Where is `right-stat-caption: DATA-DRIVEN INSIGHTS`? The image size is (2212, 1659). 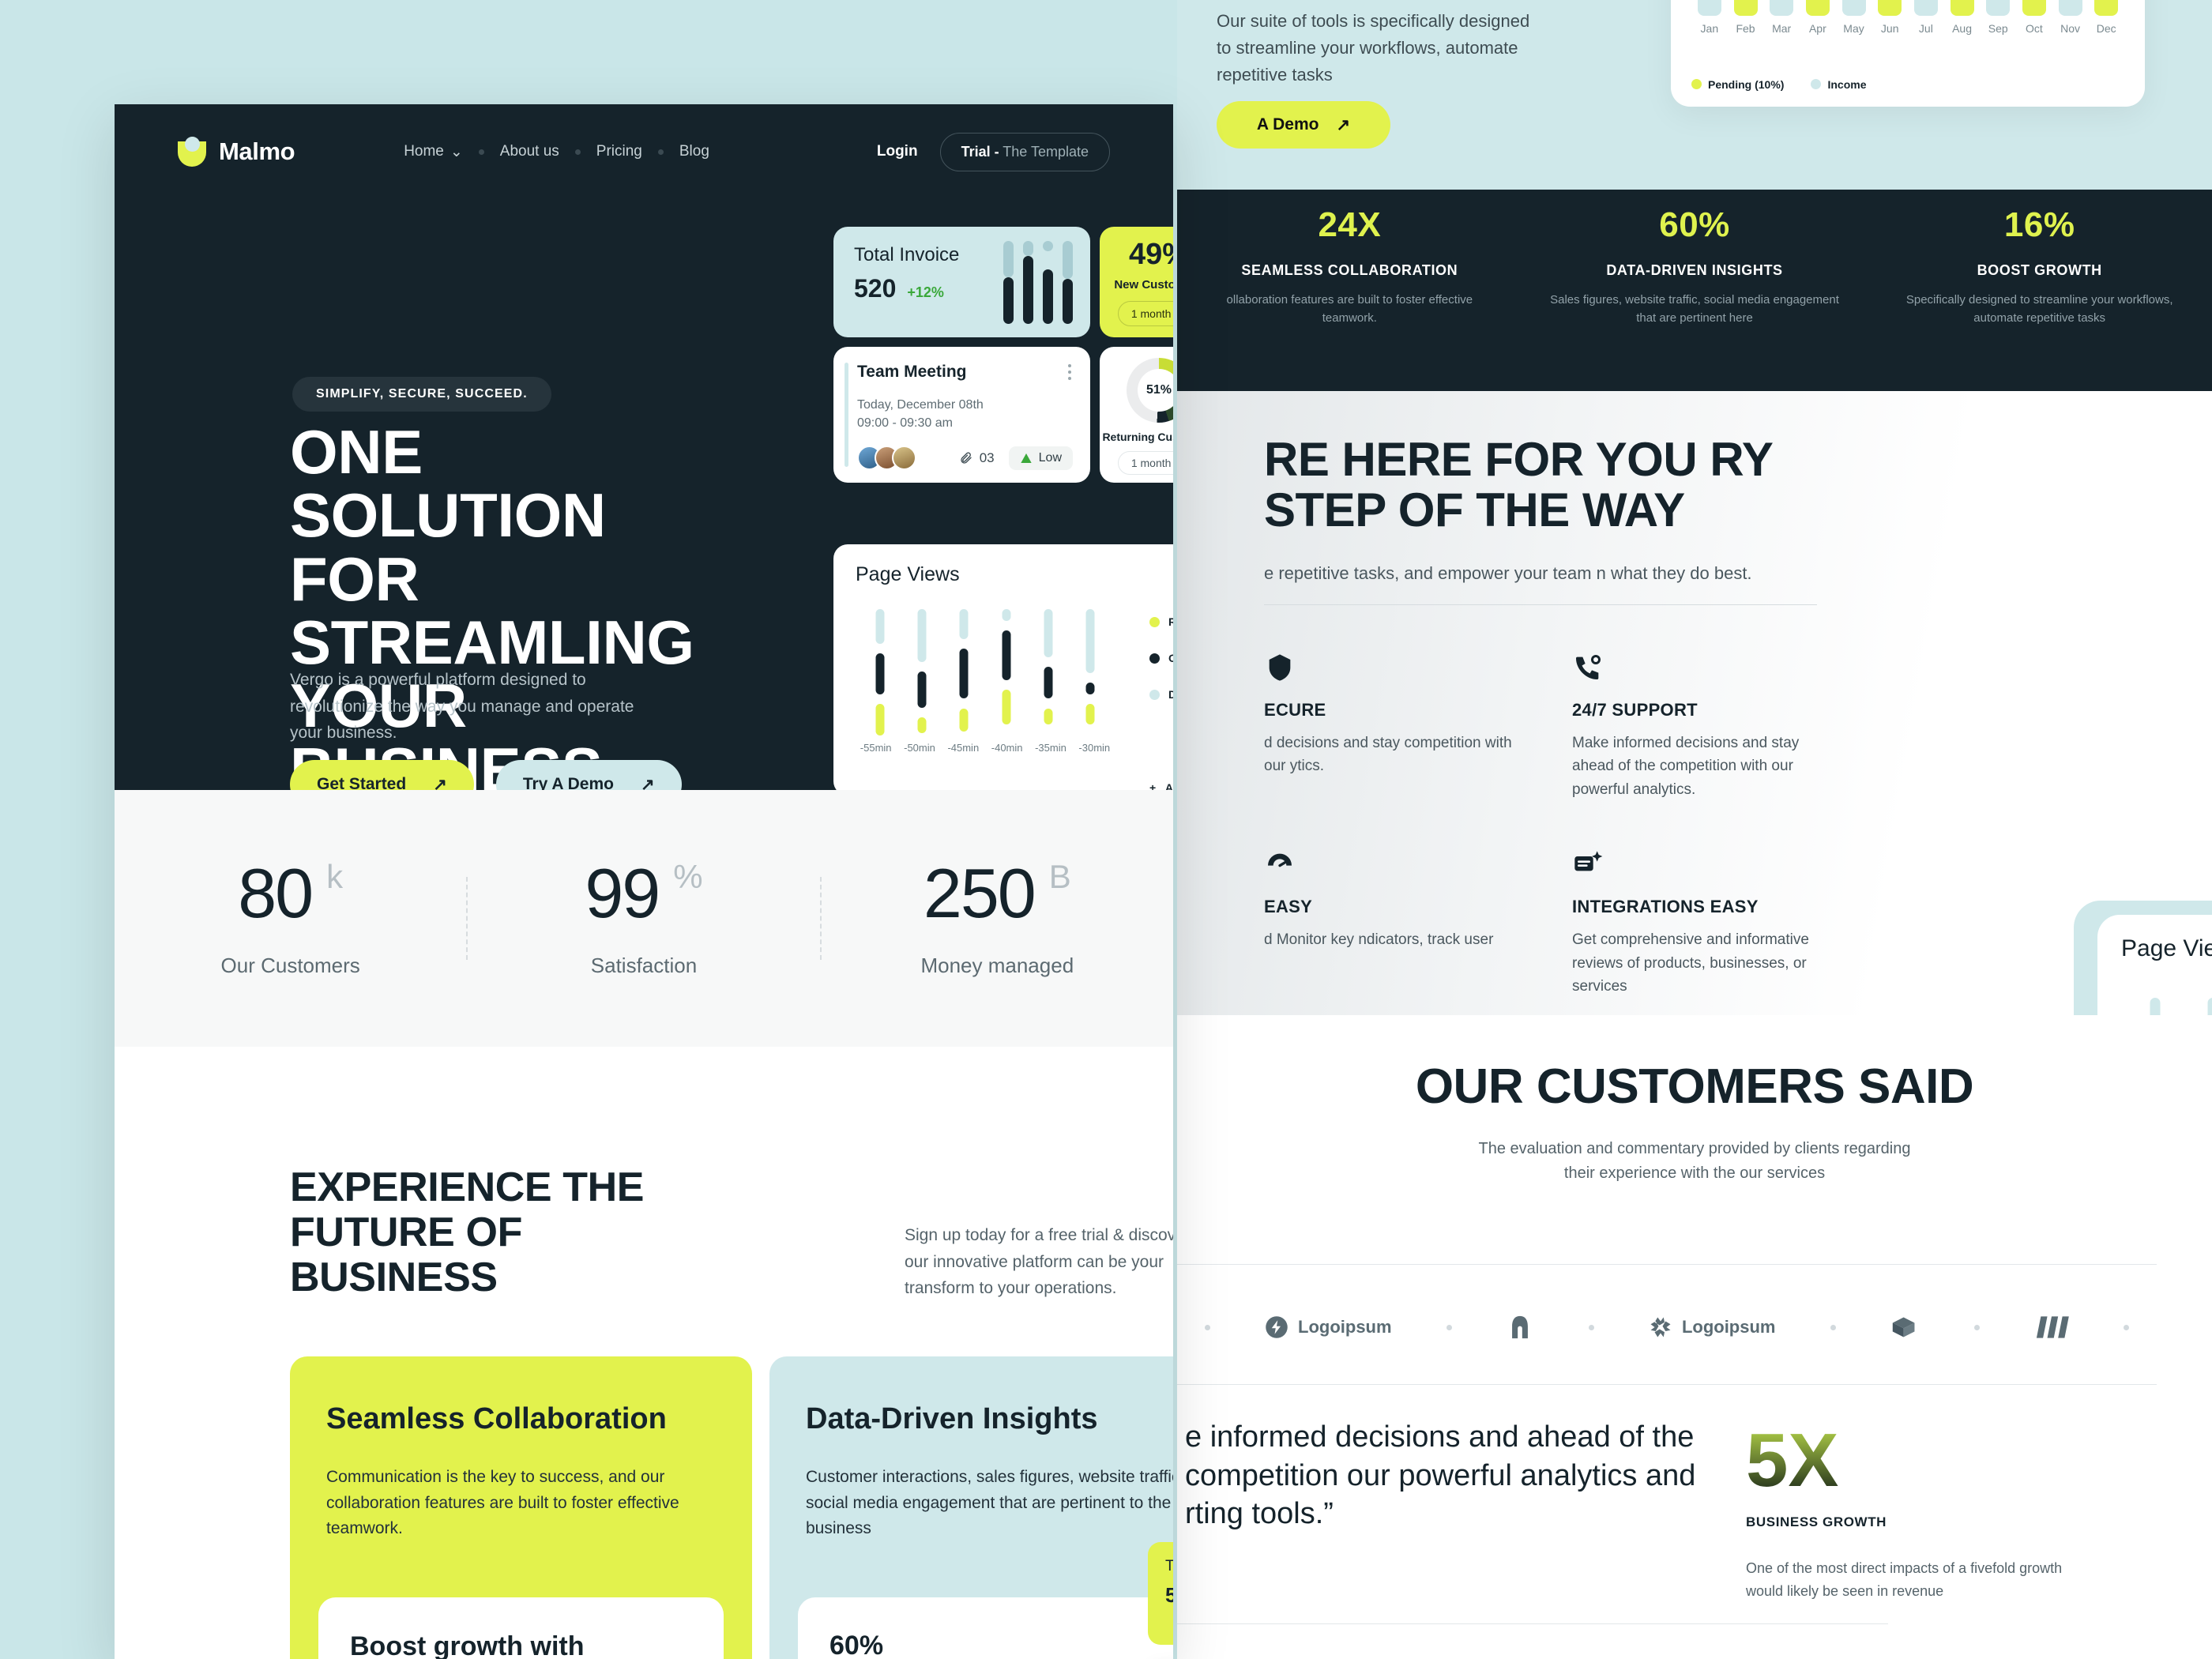
right-stat-caption: DATA-DRIVEN INSIGHTS is located at coordinates (1695, 270).